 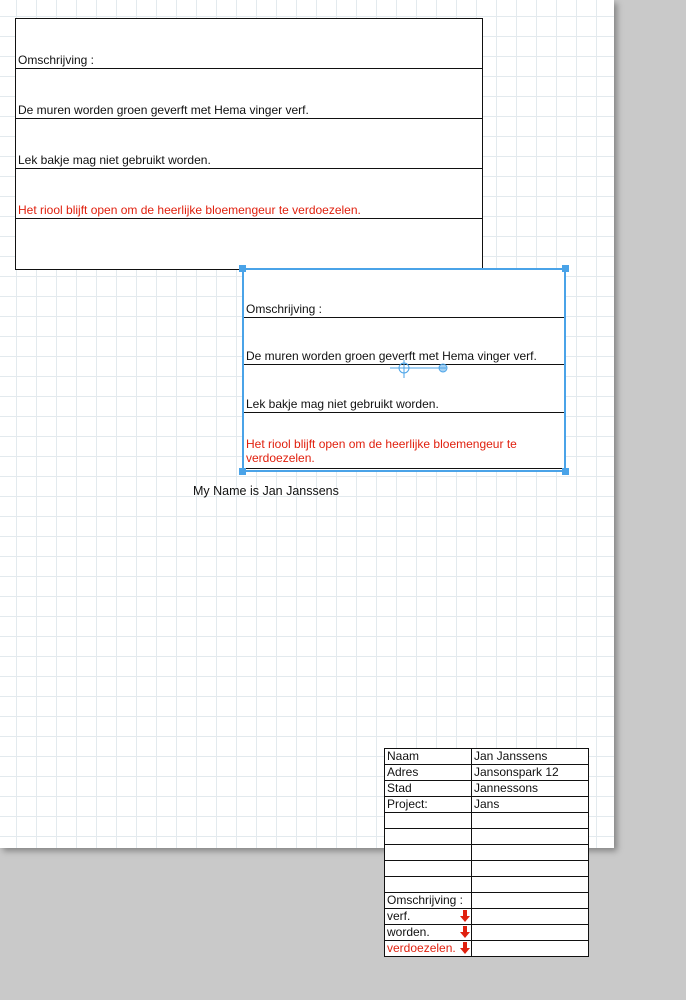 I want to click on table-label-cell: verdoezelen., so click(x=428, y=948).